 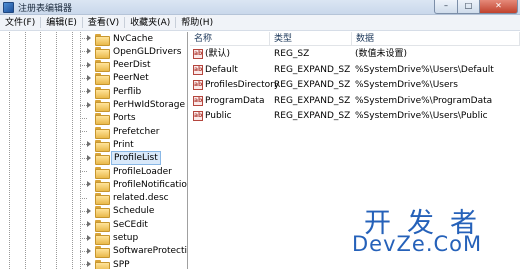 I want to click on tree-item: Ports, so click(x=109, y=119).